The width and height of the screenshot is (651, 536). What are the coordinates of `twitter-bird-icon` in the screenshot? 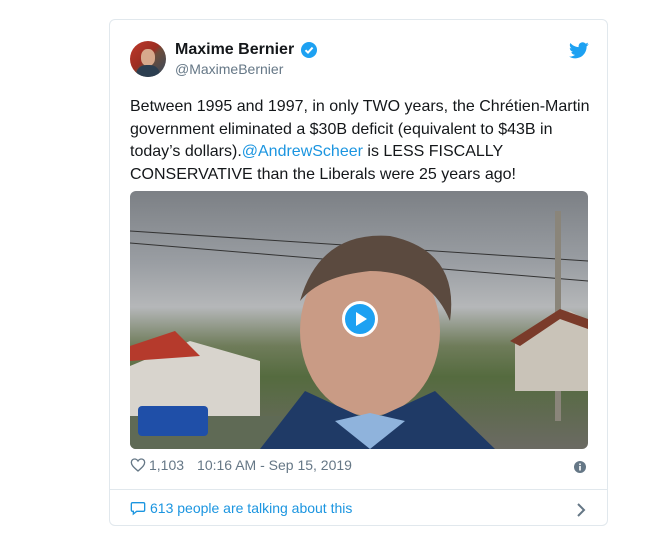 It's located at (579, 50).